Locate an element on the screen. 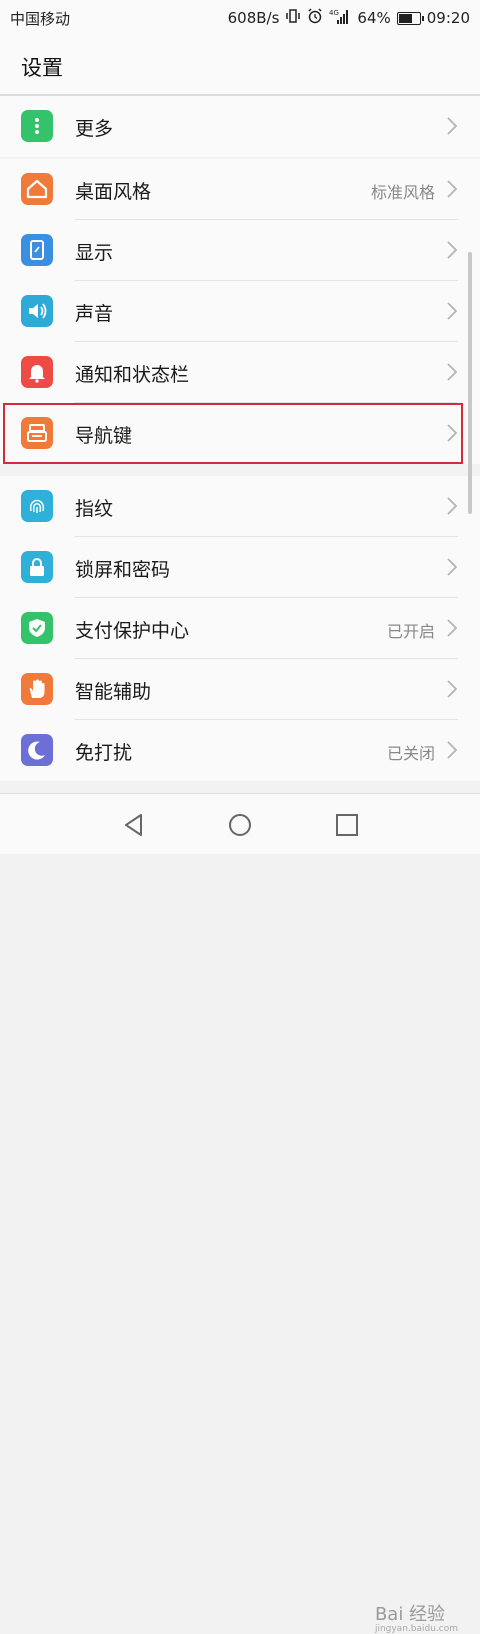 Image resolution: width=480 pixels, height=1634 pixels. title-bar: 设置 is located at coordinates (240, 64).